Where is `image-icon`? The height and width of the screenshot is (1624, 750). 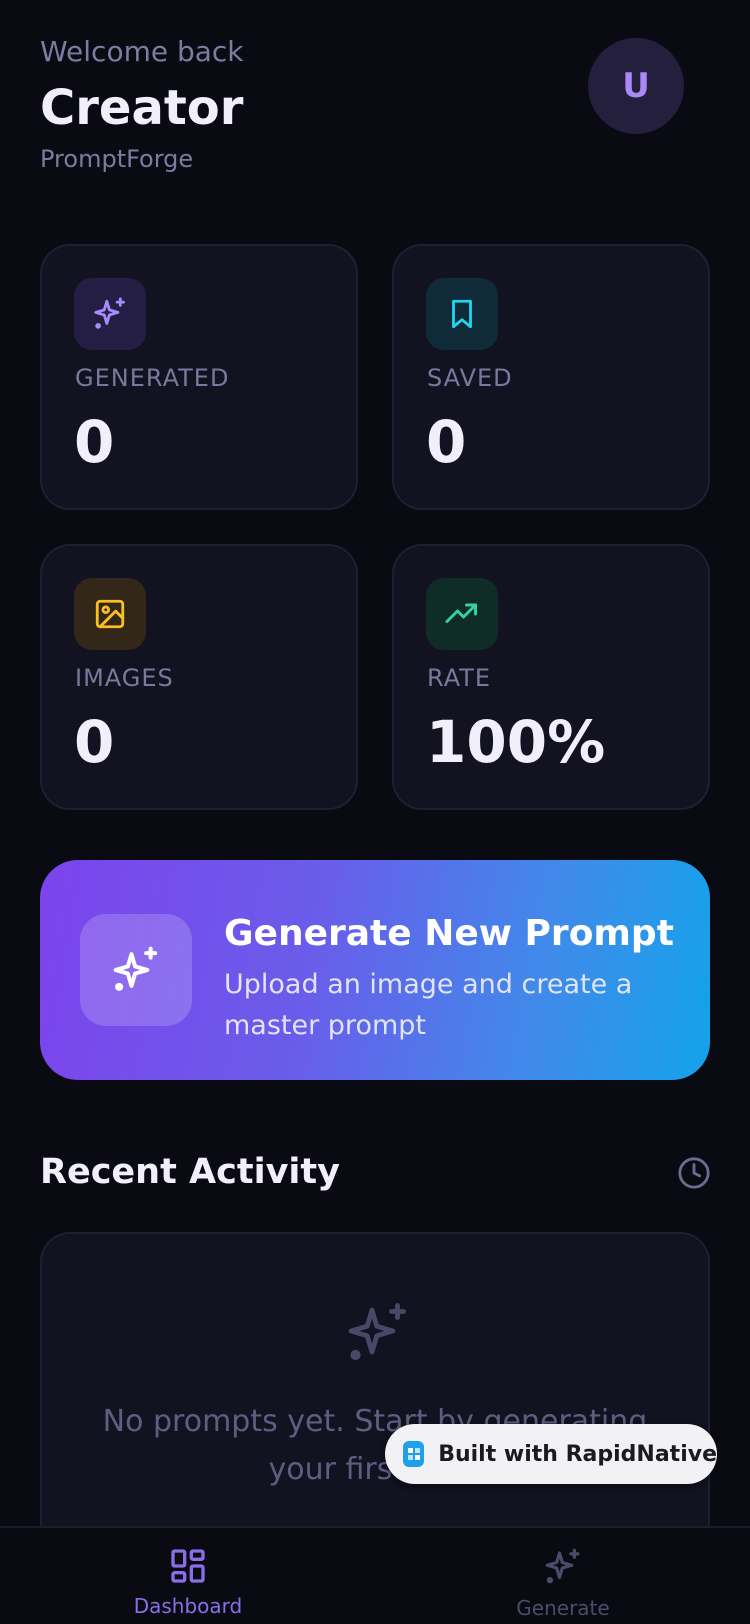
image-icon is located at coordinates (110, 614).